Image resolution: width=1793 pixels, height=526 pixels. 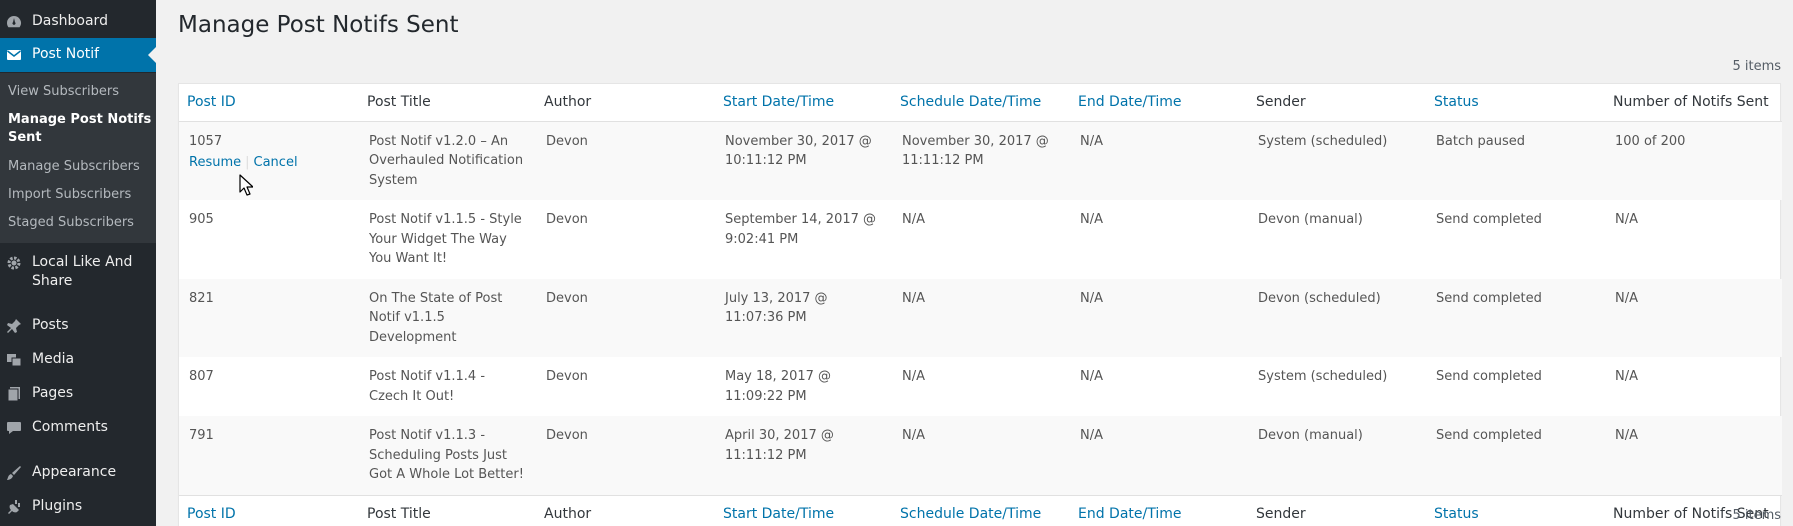 What do you see at coordinates (78, 55) in the screenshot?
I see `sidebar-item-post-notif: Post Notif` at bounding box center [78, 55].